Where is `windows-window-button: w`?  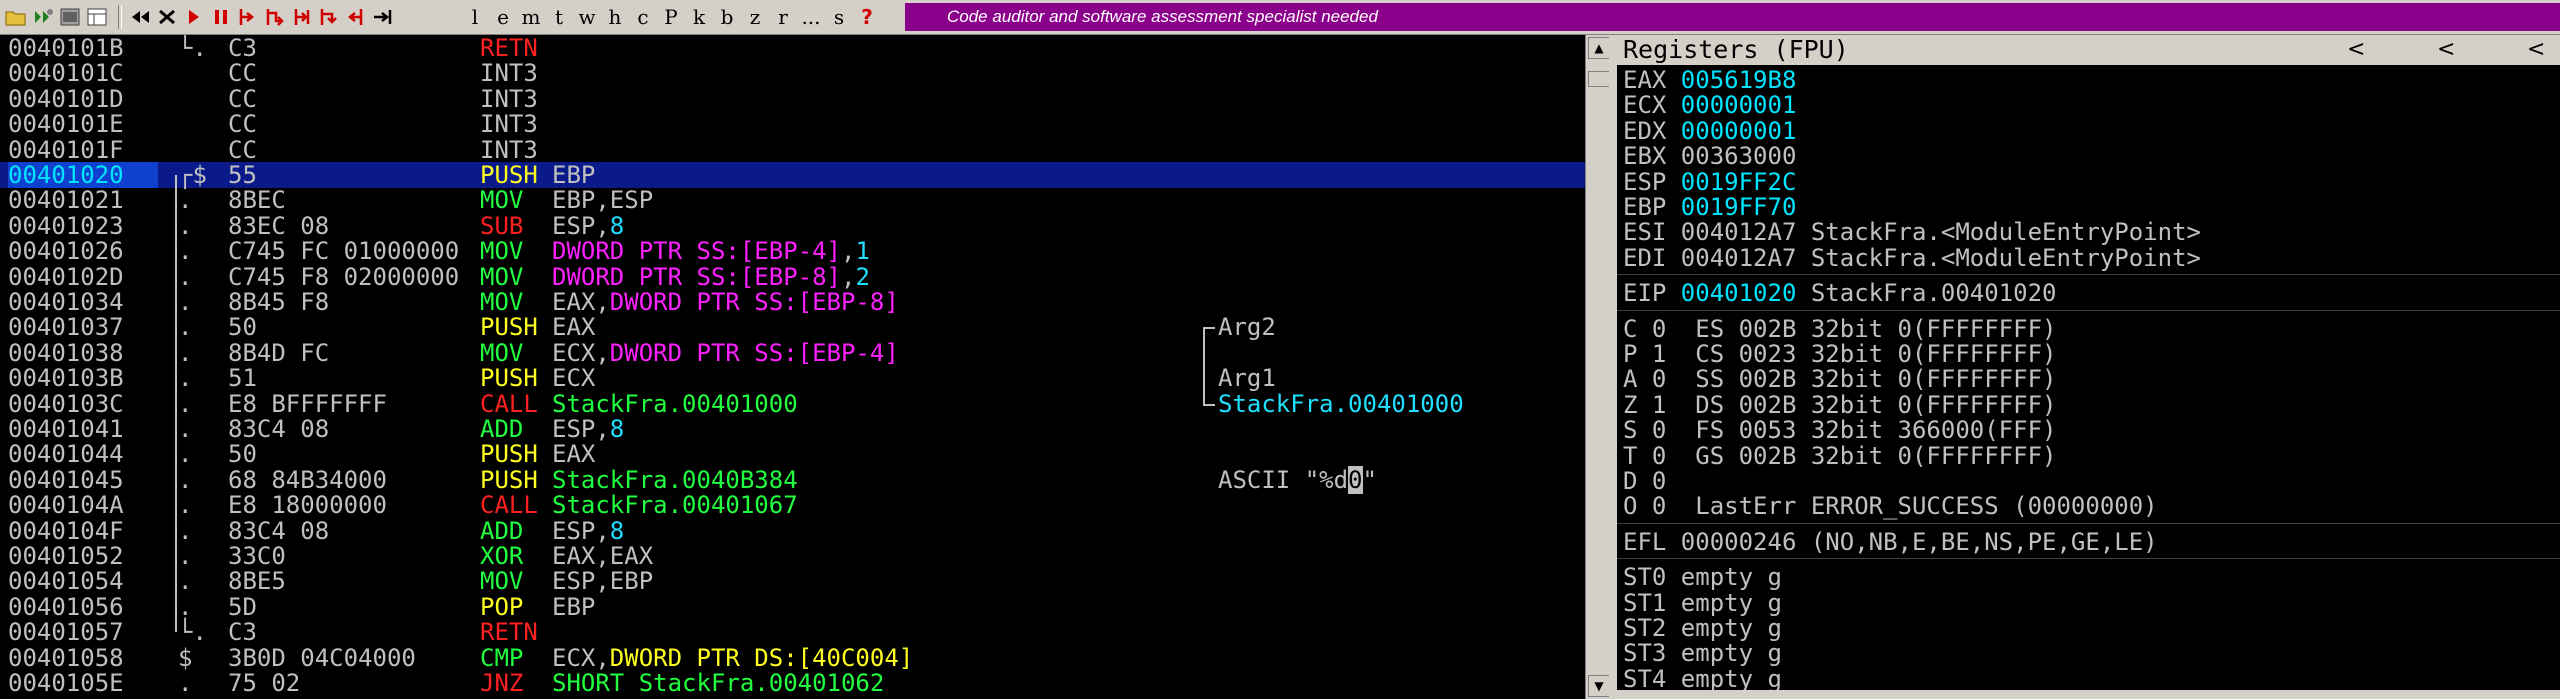 windows-window-button: w is located at coordinates (587, 17).